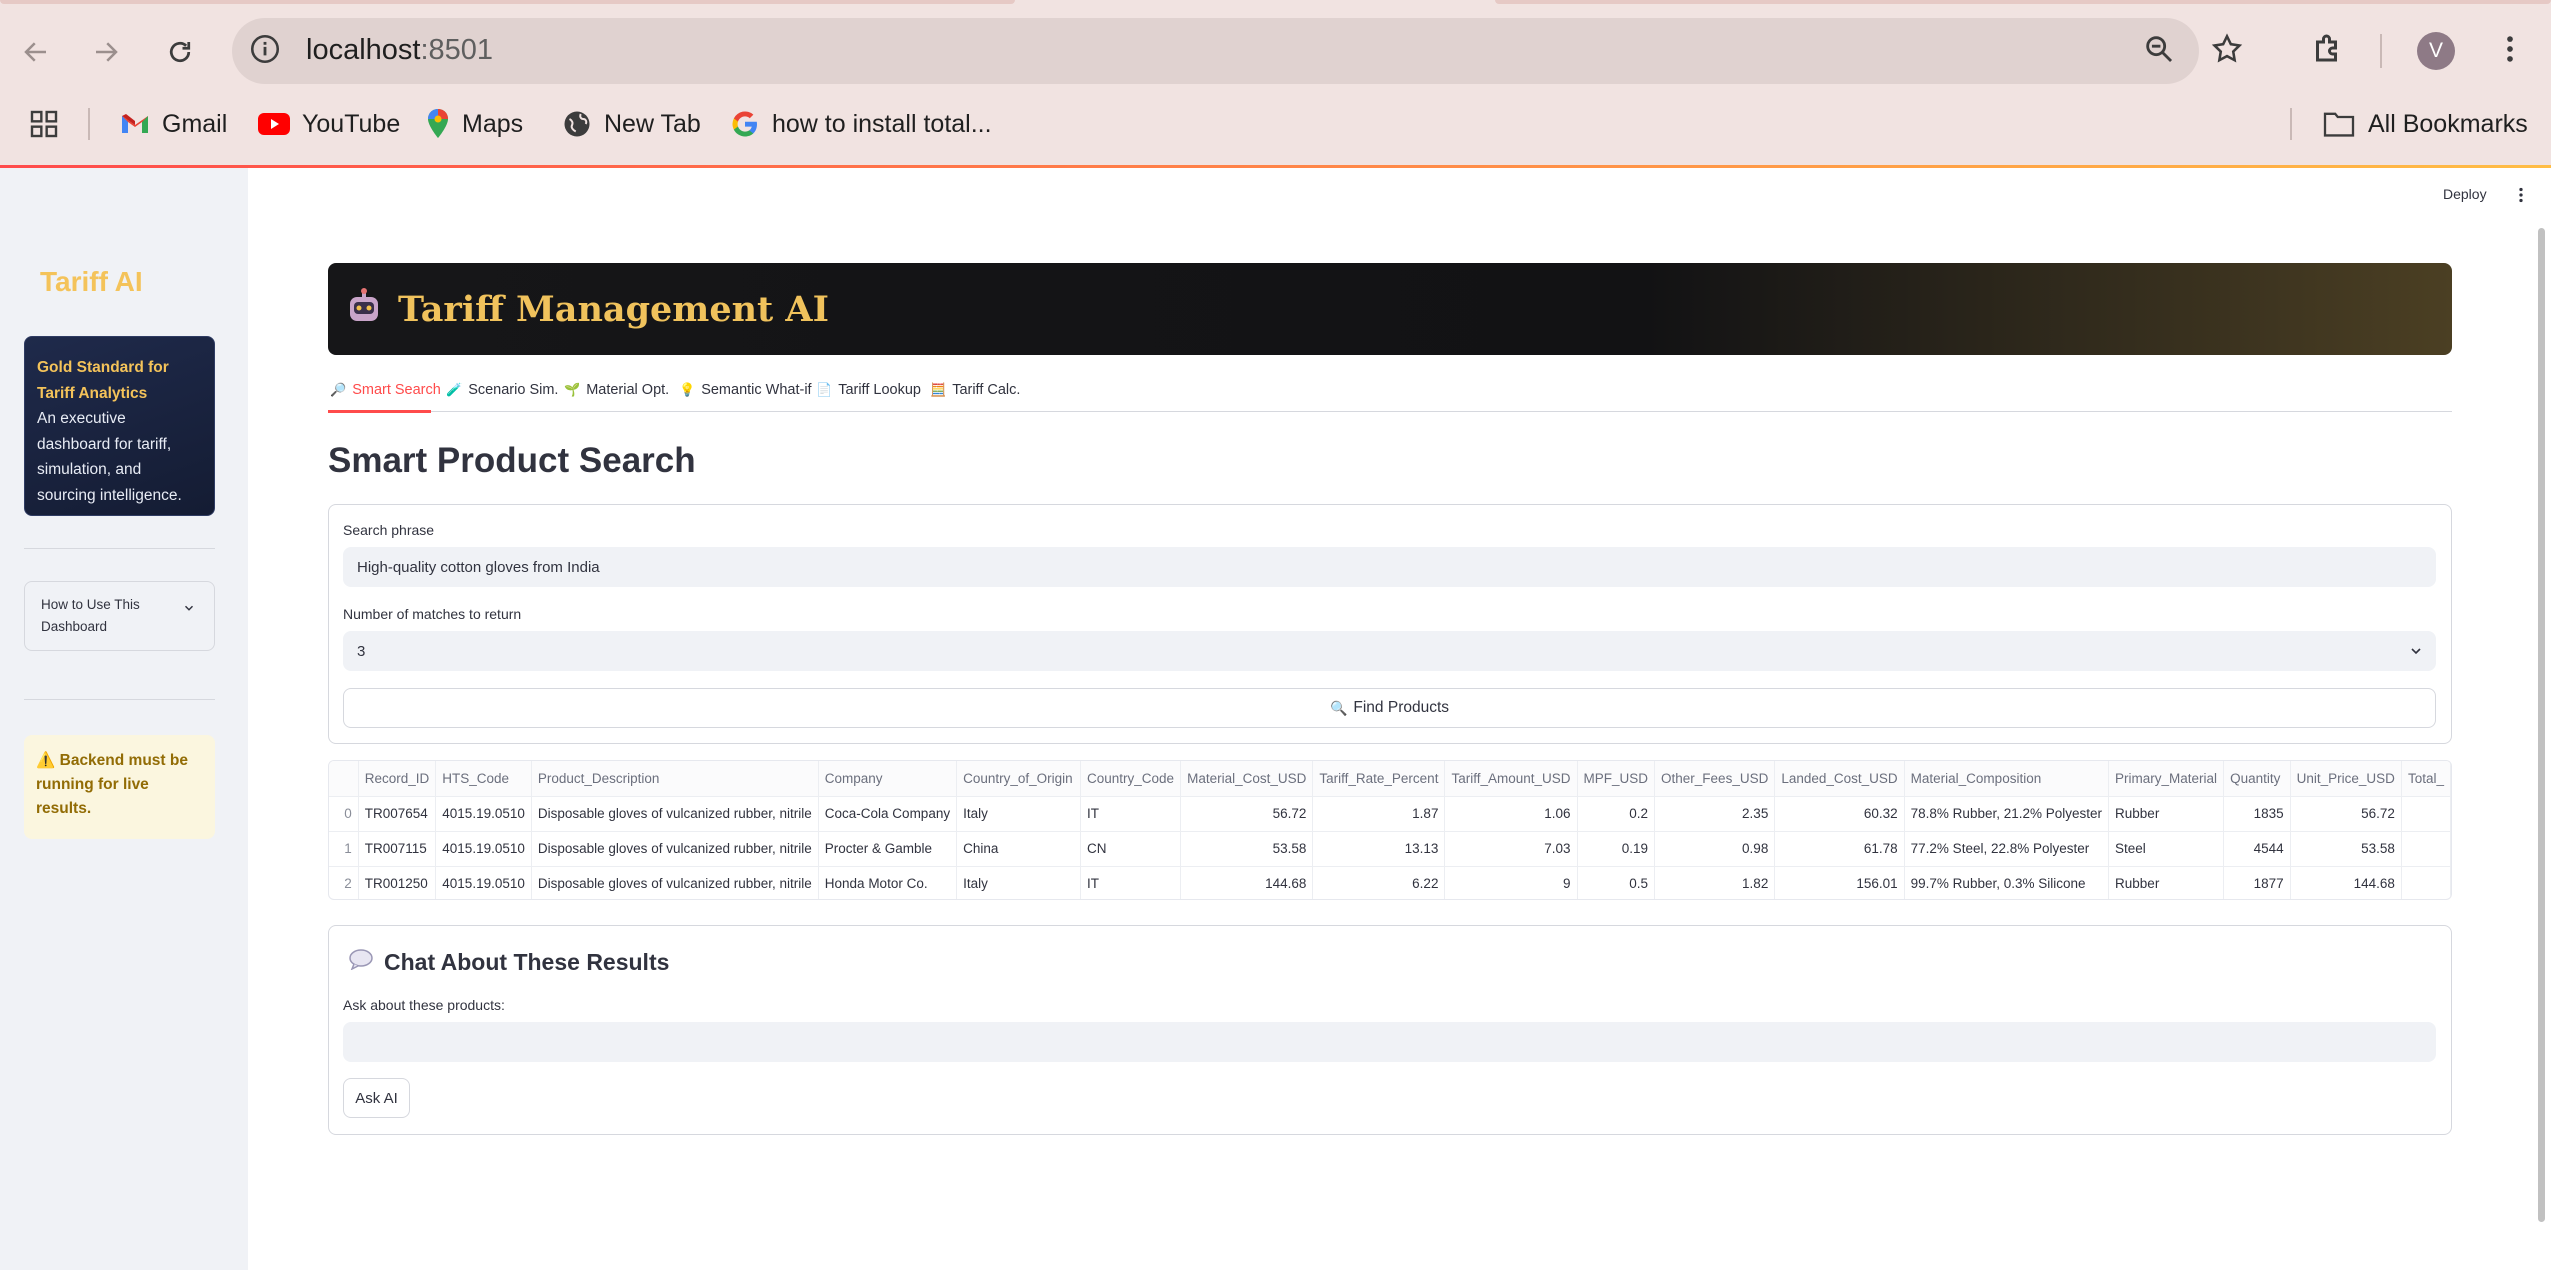  Describe the element at coordinates (2227, 51) in the screenshot. I see `bookmark-star-icon` at that location.